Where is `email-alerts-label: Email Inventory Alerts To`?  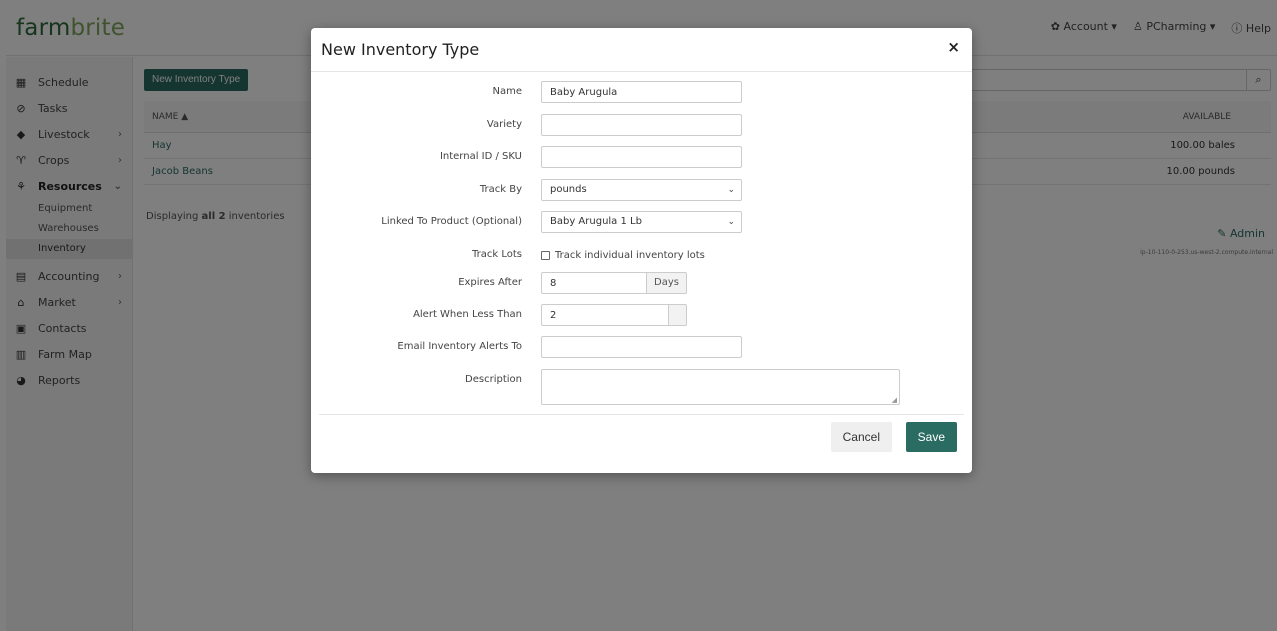 email-alerts-label: Email Inventory Alerts To is located at coordinates (459, 346).